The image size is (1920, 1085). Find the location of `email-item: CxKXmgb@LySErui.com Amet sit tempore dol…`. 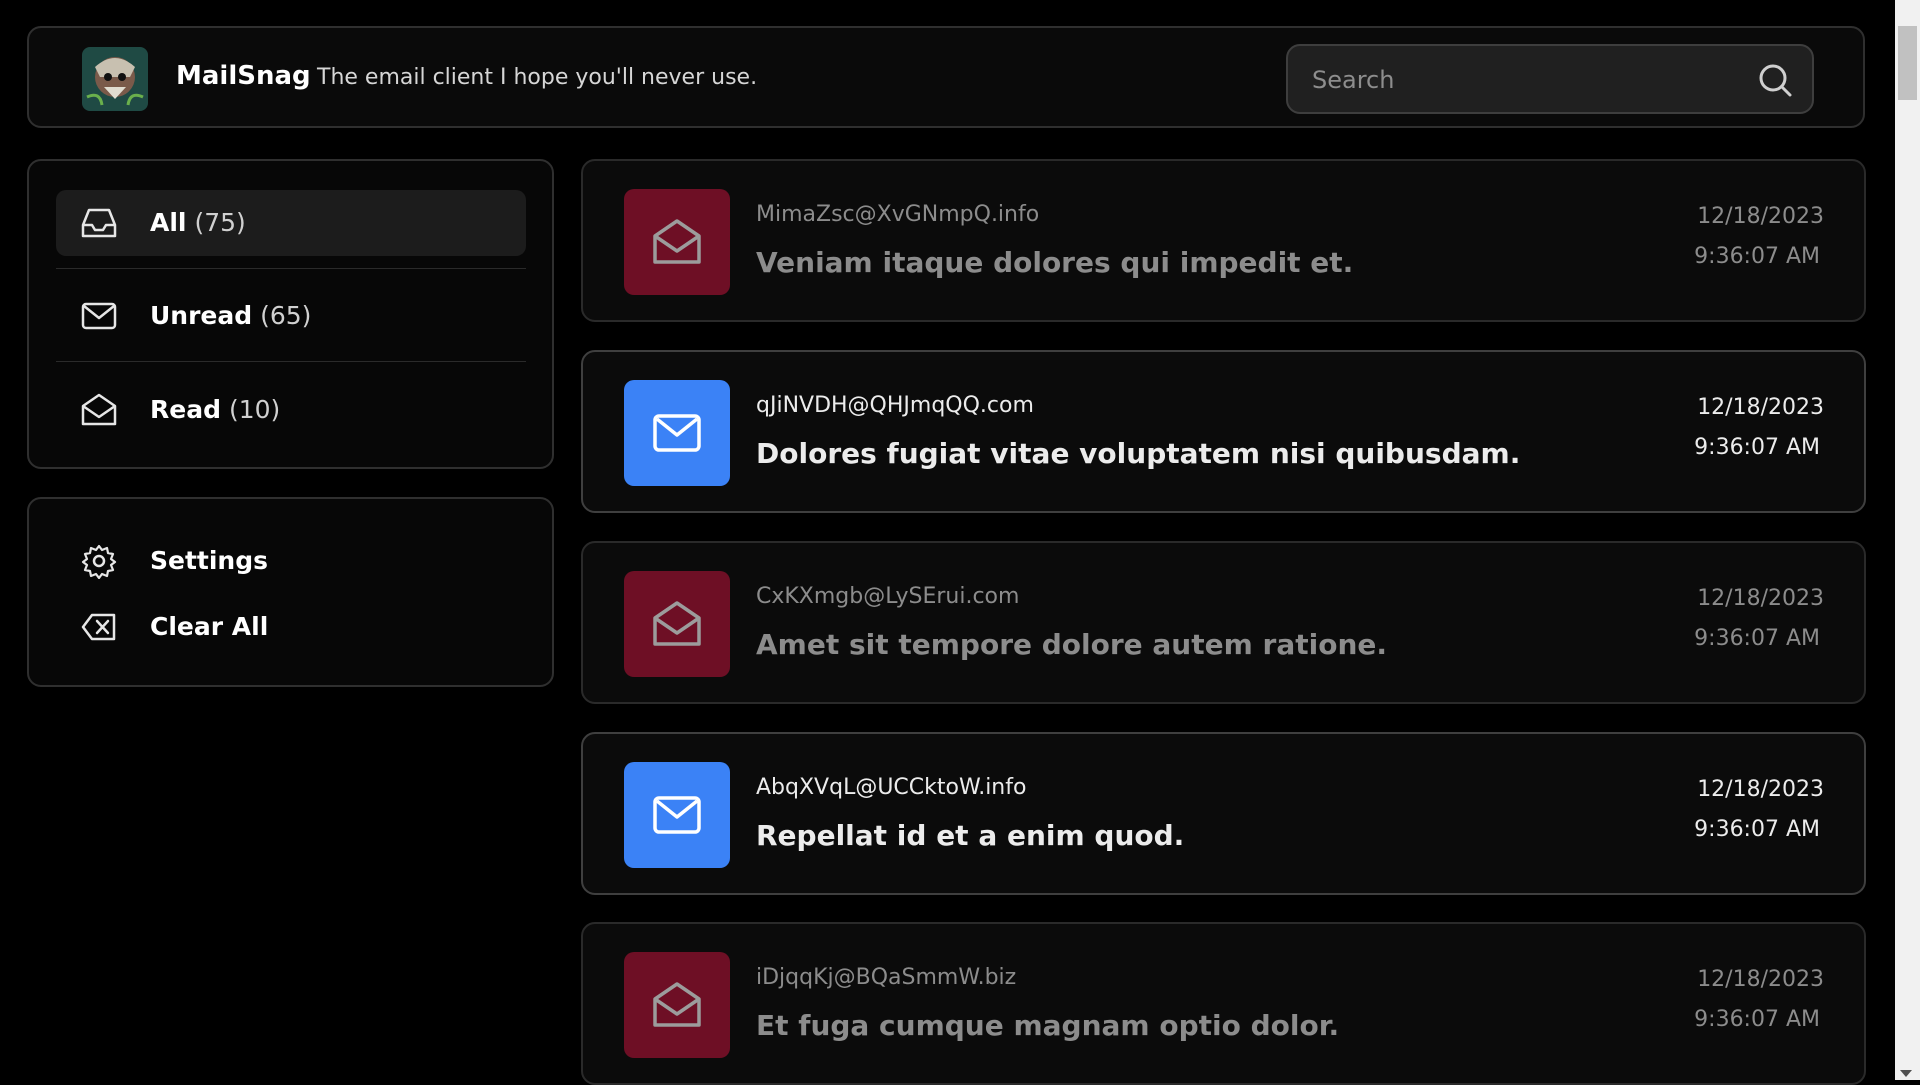

email-item: CxKXmgb@LySErui.com Amet sit tempore dol… is located at coordinates (1223, 622).